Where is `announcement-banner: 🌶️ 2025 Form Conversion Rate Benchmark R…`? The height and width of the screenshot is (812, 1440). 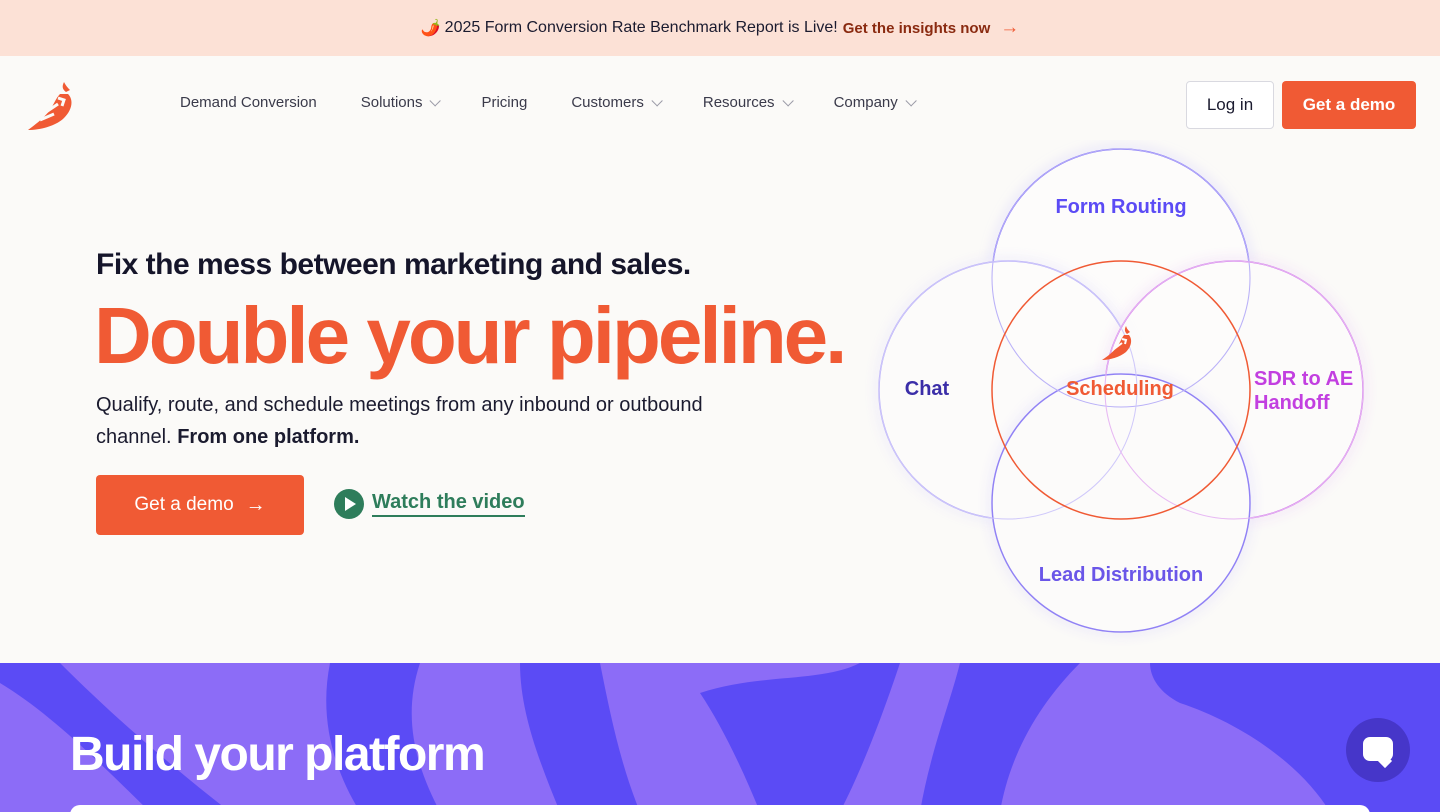
announcement-banner: 🌶️ 2025 Form Conversion Rate Benchmark R… is located at coordinates (720, 28).